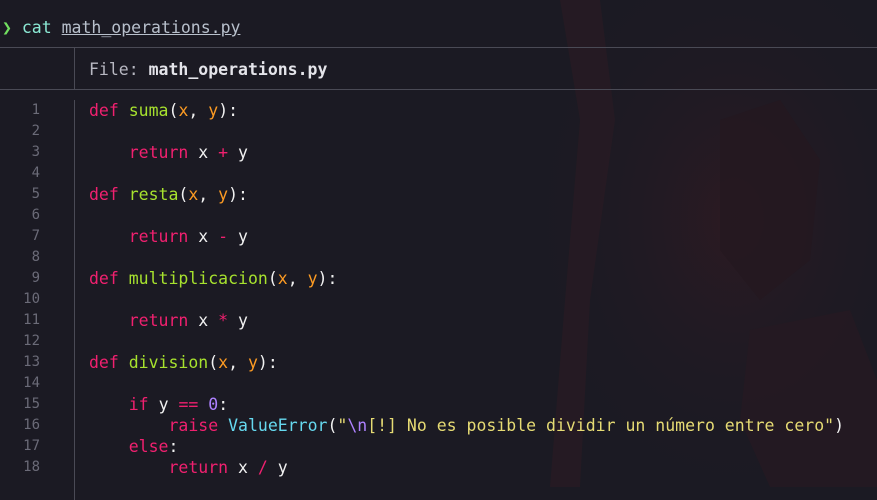 The width and height of the screenshot is (877, 500). I want to click on operator: ==, so click(188, 404).